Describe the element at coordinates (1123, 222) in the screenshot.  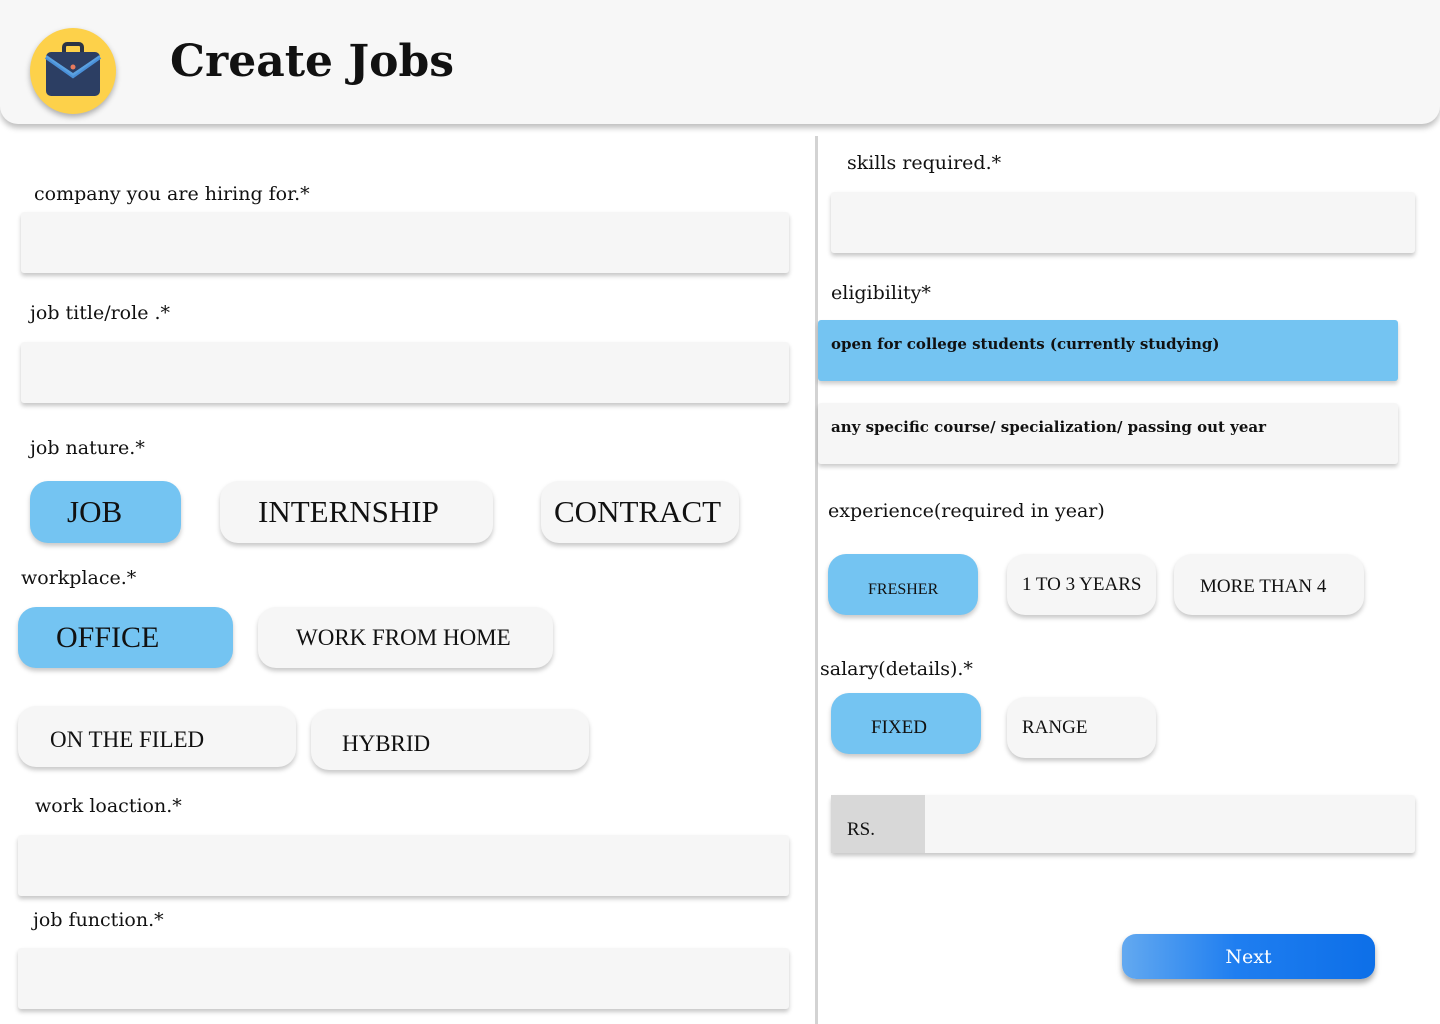
I see `skills-input` at that location.